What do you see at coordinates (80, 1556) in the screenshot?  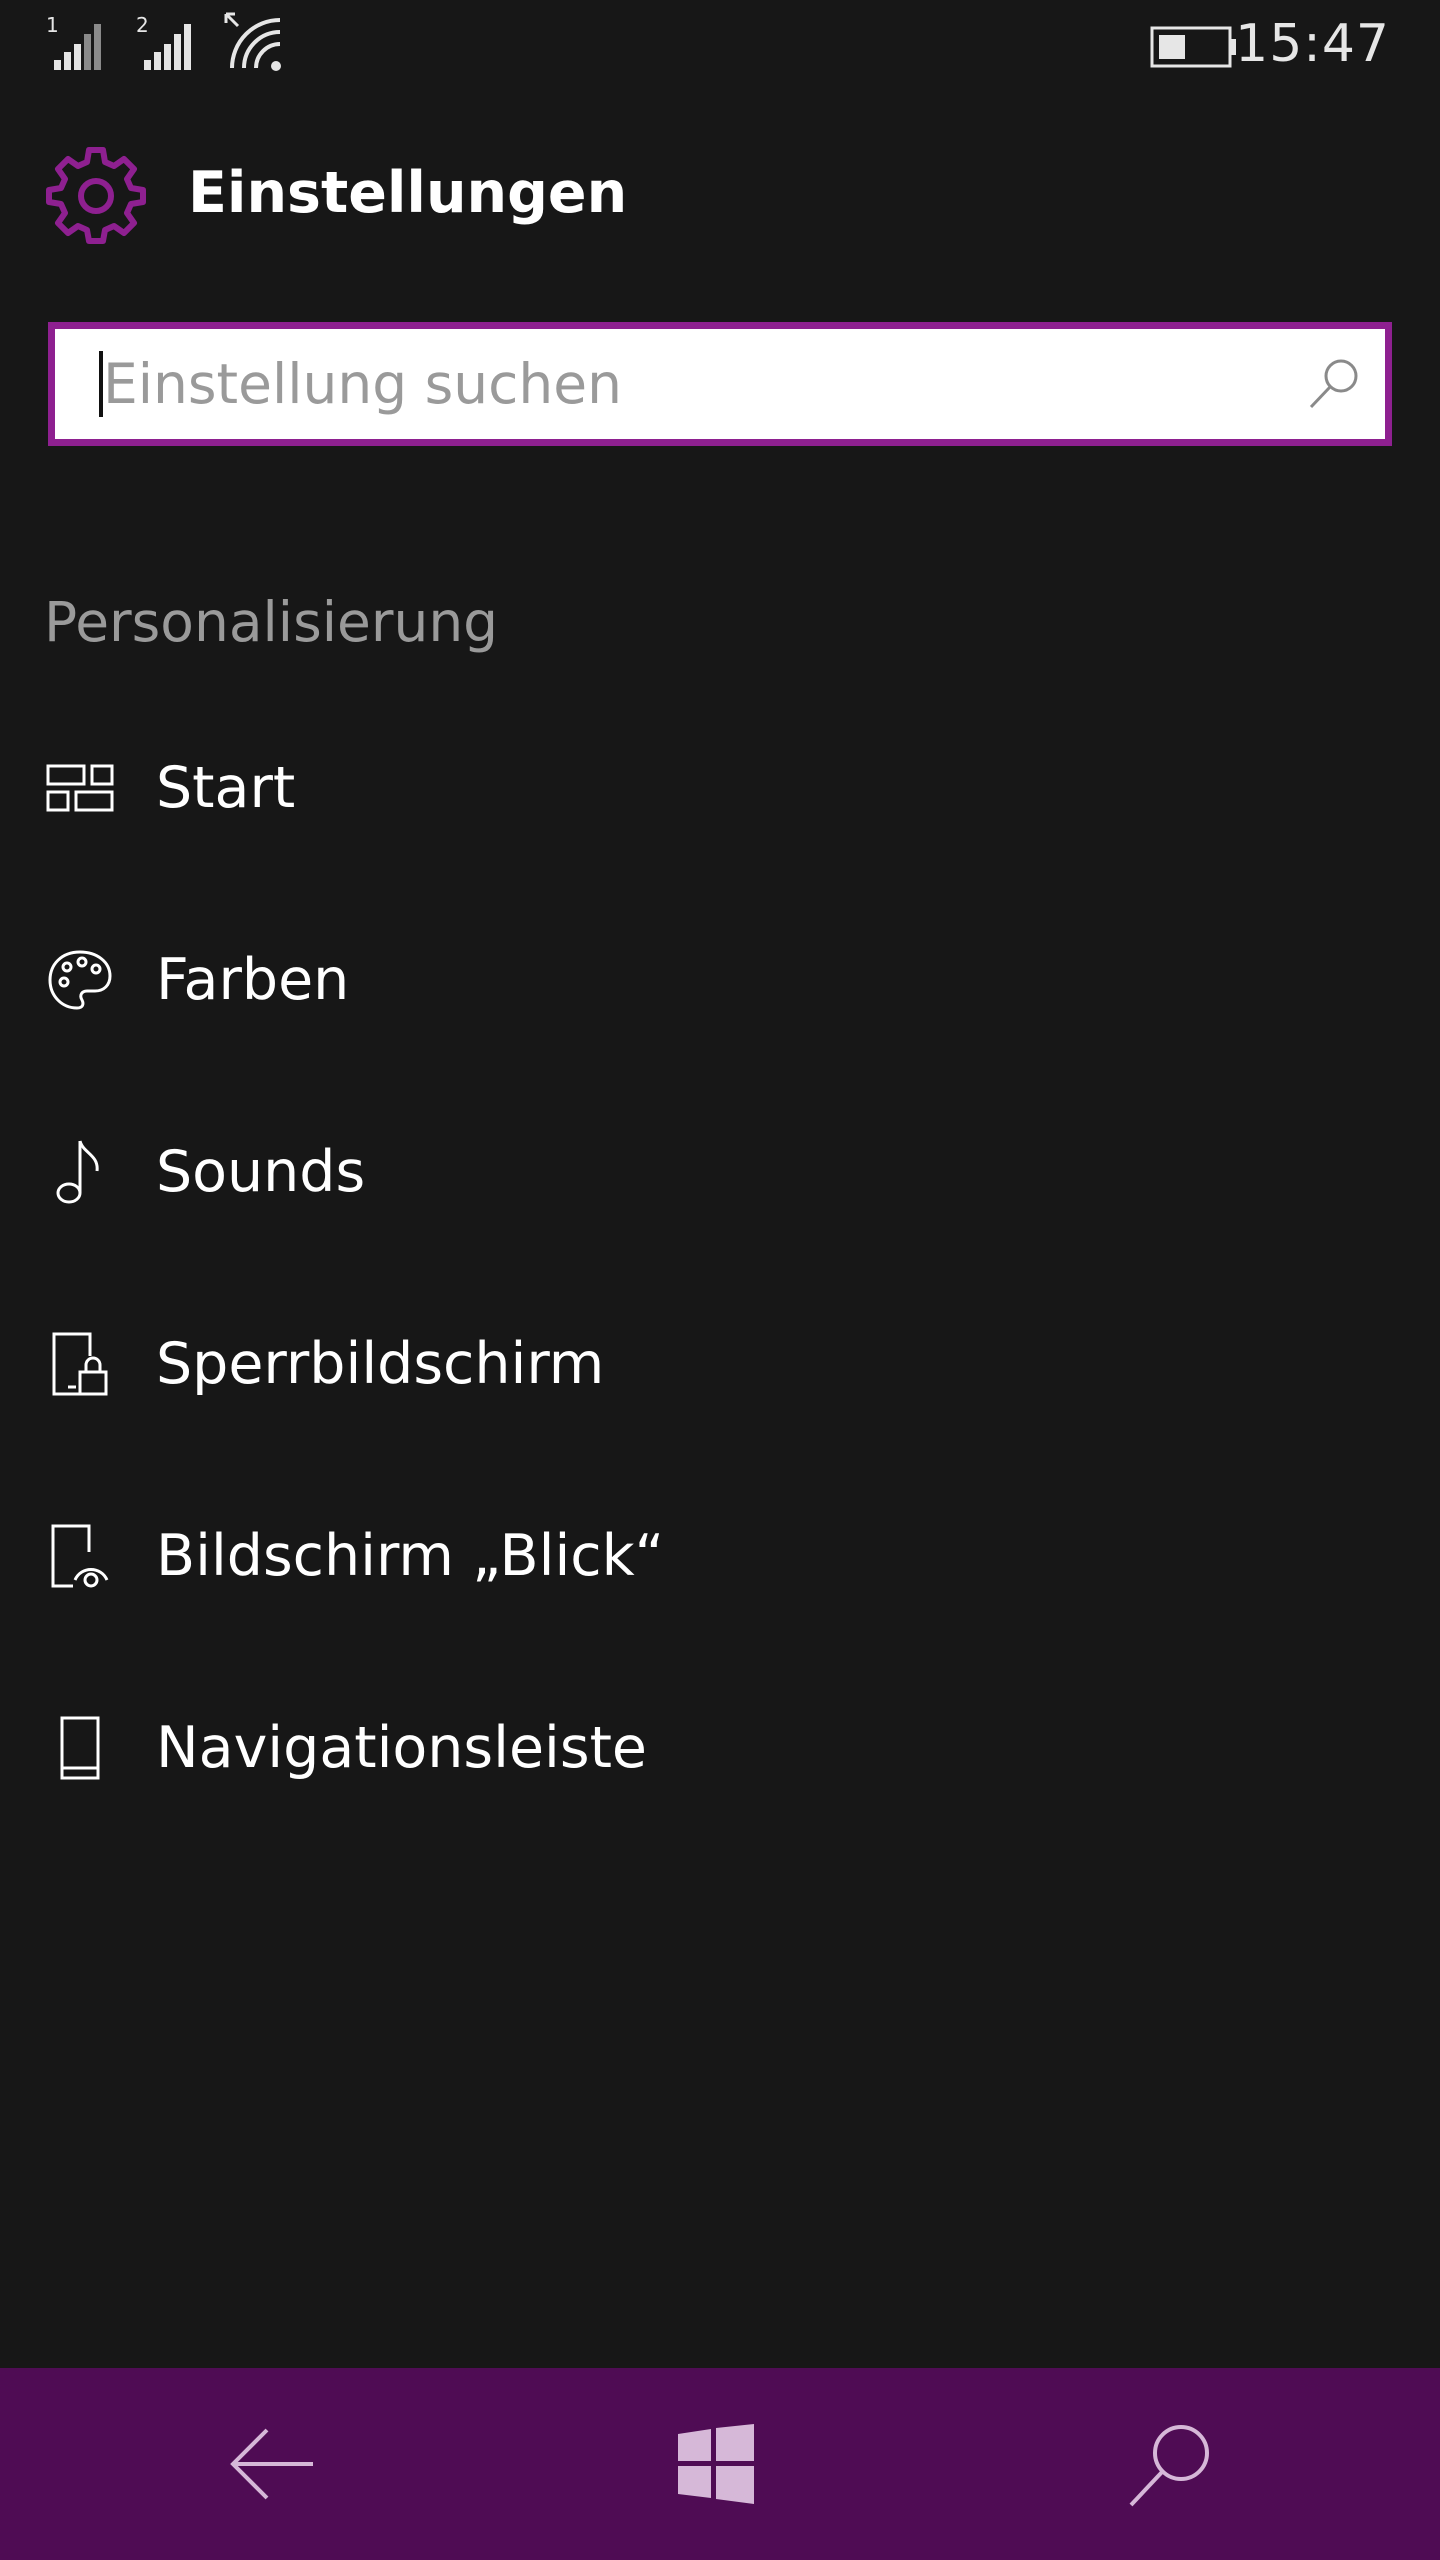 I see `glance-screen-icon` at bounding box center [80, 1556].